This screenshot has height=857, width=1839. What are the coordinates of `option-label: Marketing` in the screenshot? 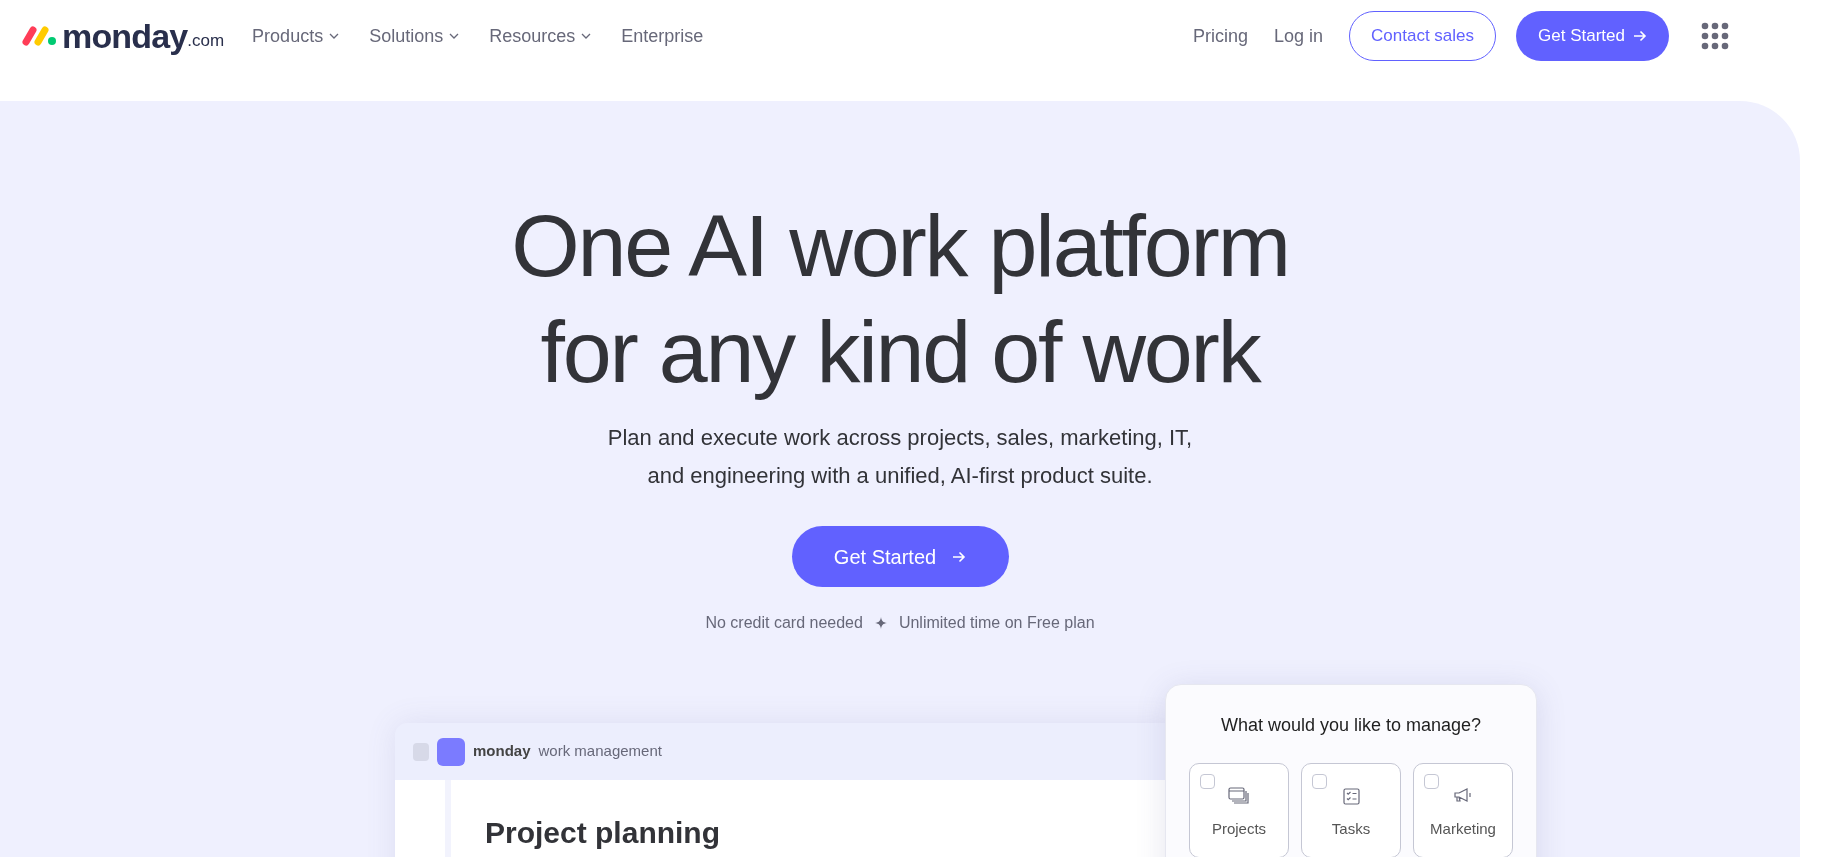 It's located at (1463, 829).